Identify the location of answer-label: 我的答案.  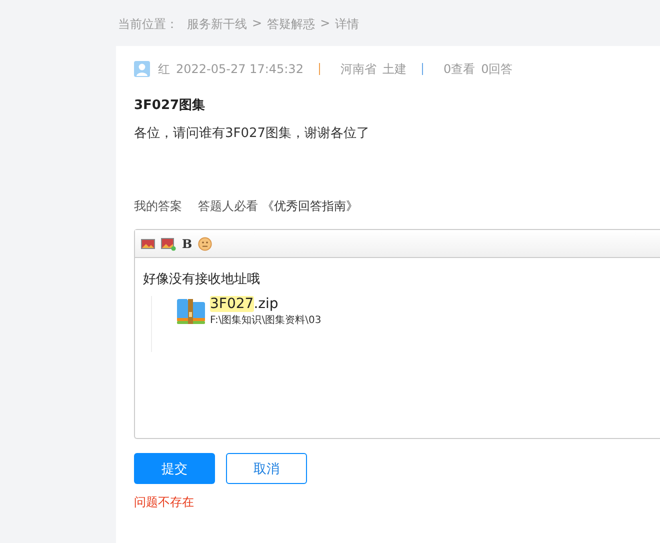
(158, 206).